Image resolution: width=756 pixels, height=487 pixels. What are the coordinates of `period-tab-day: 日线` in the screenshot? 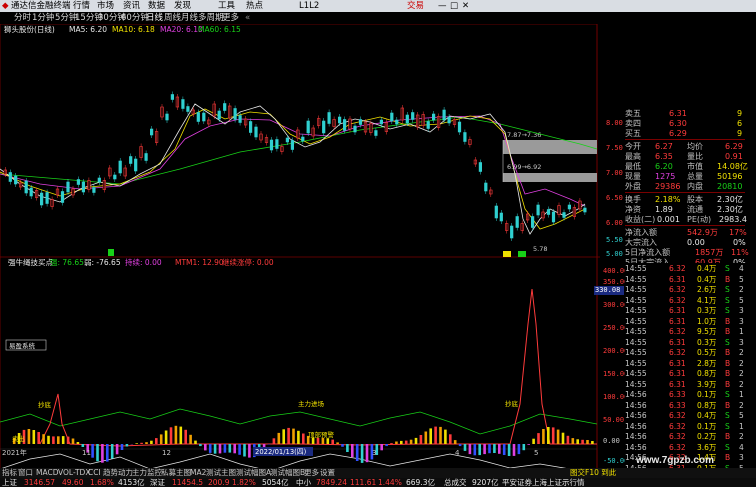 It's located at (154, 18).